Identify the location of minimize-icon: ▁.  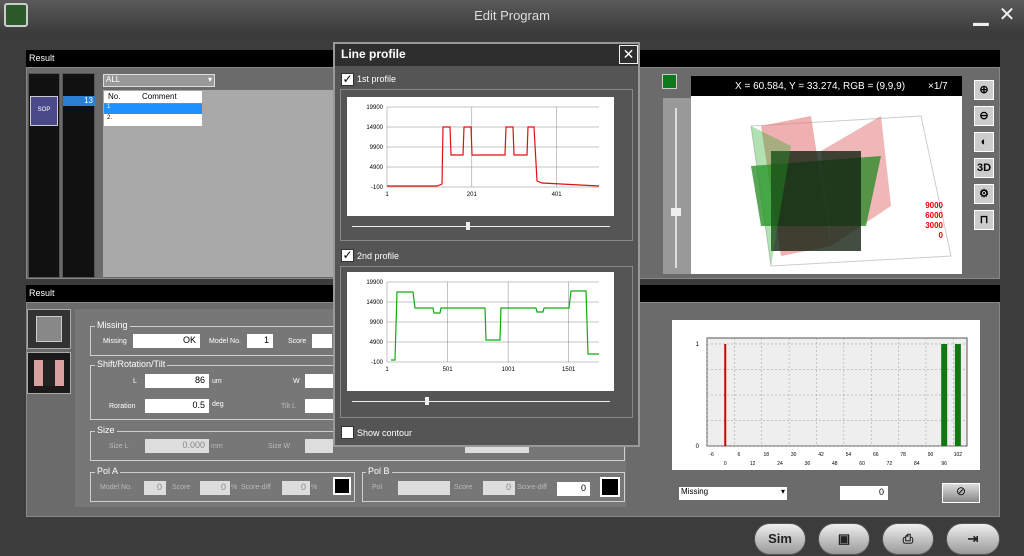
(981, 16).